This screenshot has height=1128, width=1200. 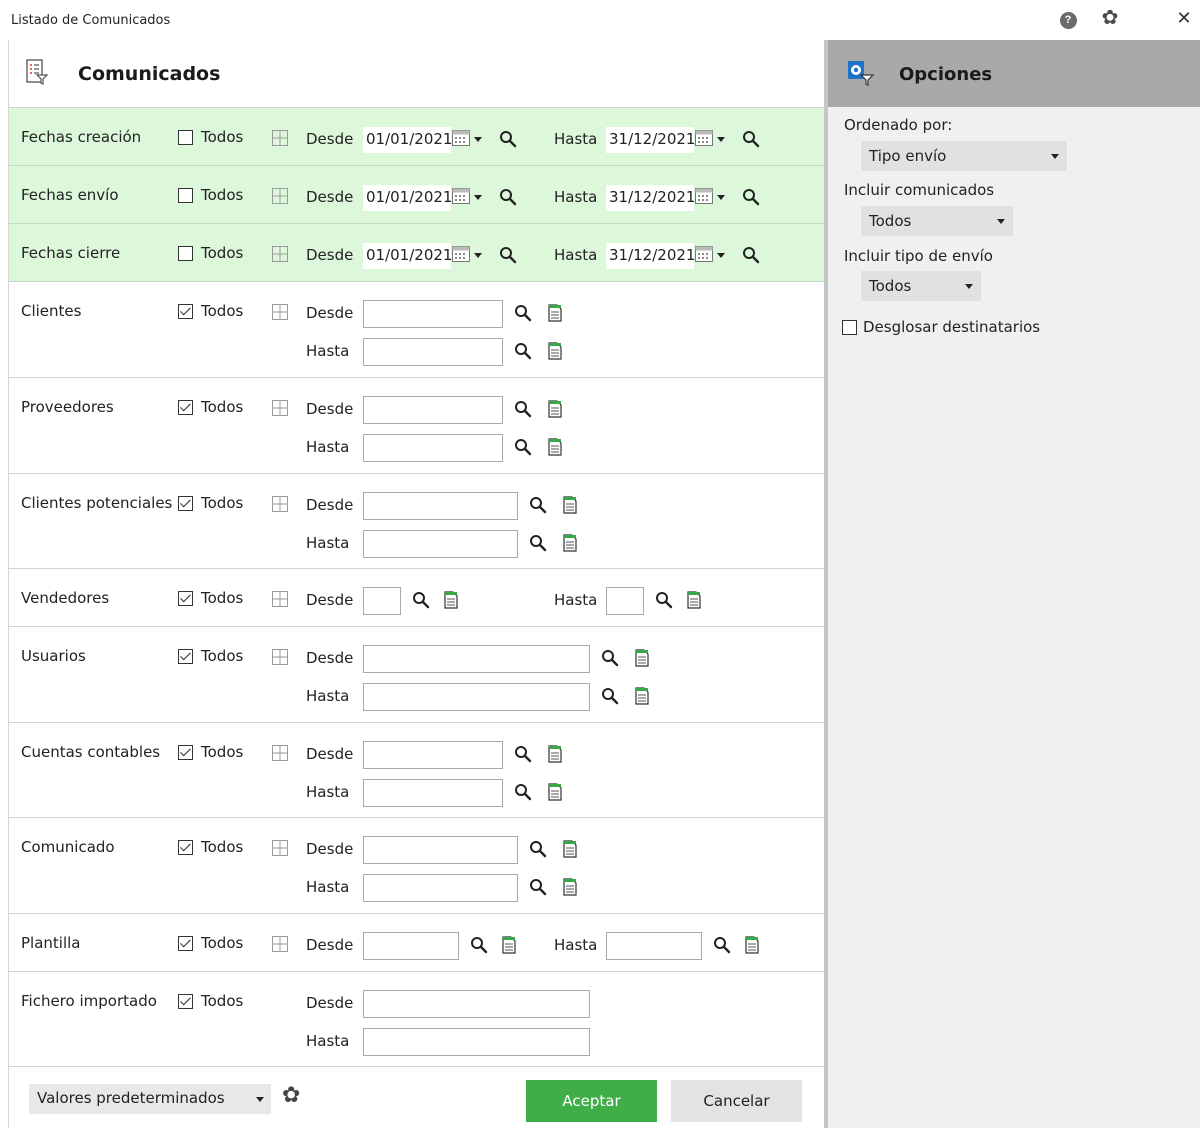 I want to click on cancel-button: Cancelar, so click(x=736, y=1101).